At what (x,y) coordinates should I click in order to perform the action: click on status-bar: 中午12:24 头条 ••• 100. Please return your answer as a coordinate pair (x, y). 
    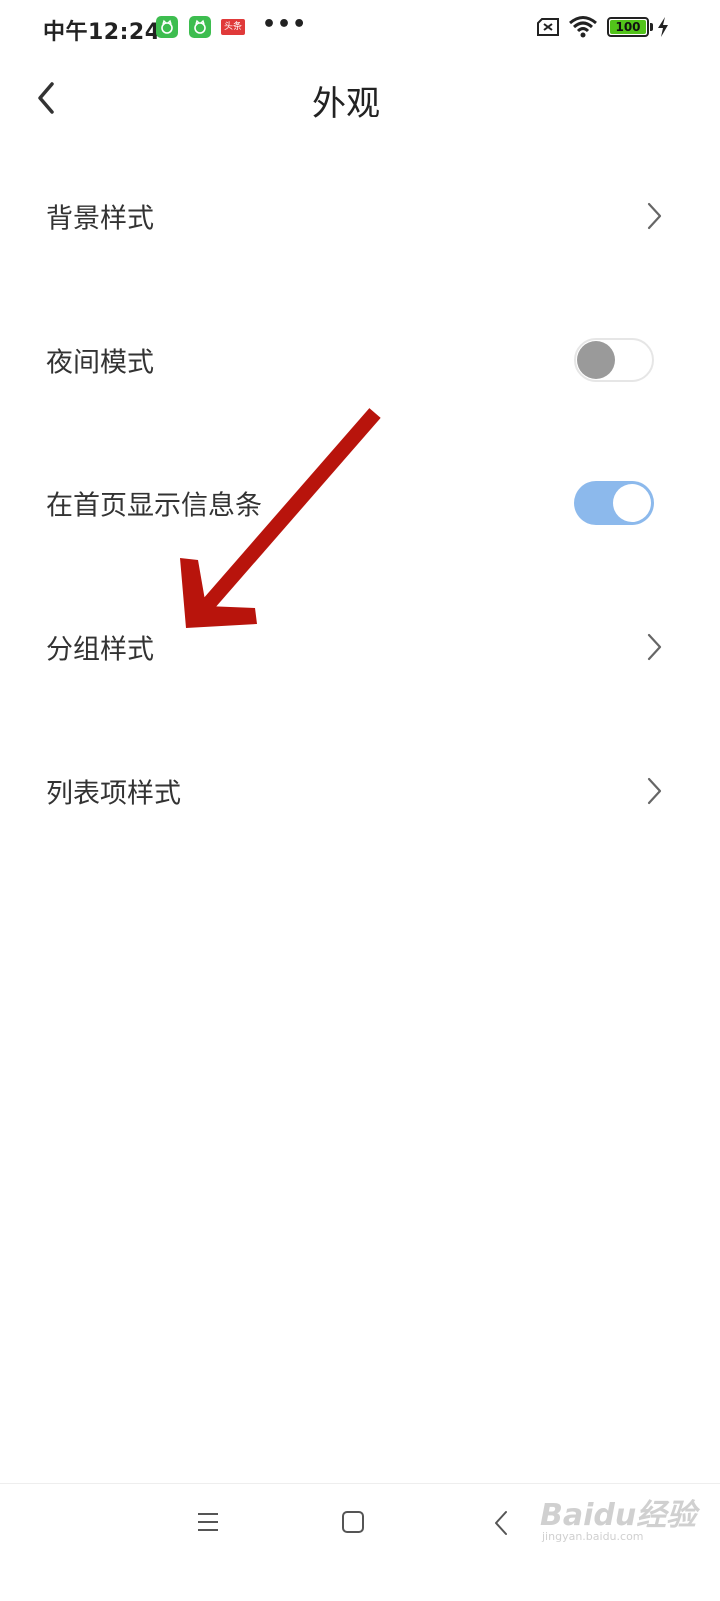
    Looking at the image, I should click on (360, 28).